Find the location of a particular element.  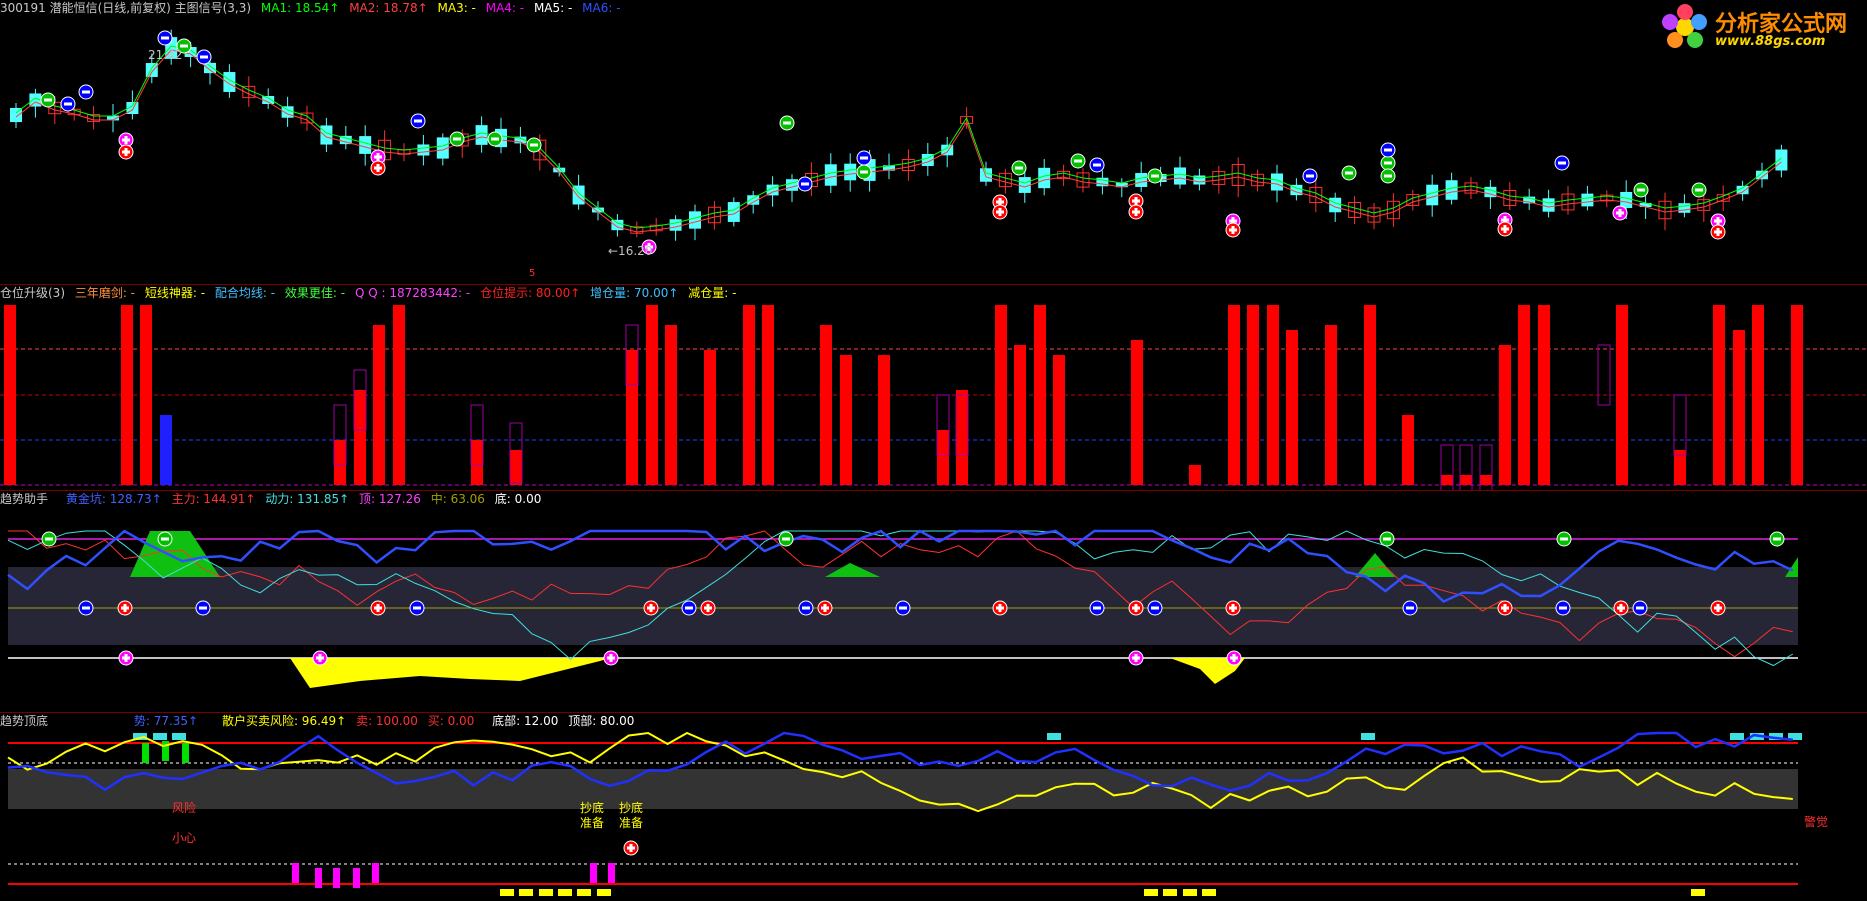

ma4-label: MA4: - is located at coordinates (505, 8).